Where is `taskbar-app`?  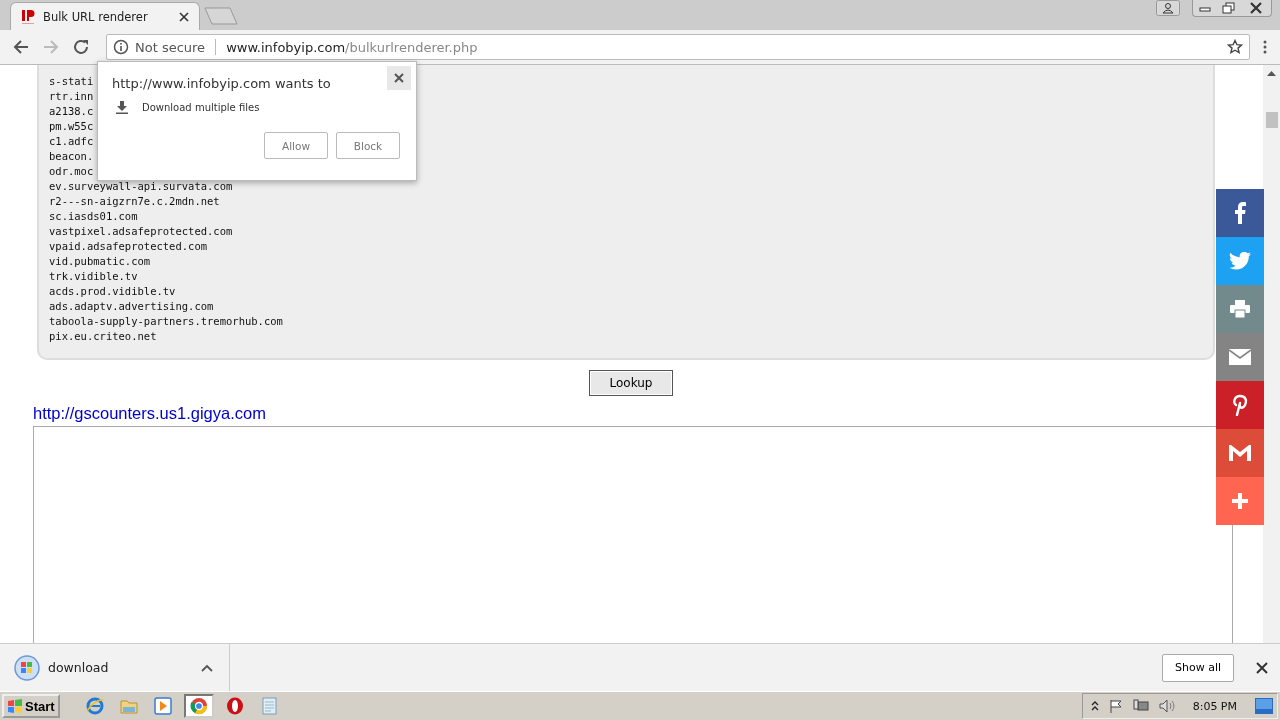 taskbar-app is located at coordinates (198, 706).